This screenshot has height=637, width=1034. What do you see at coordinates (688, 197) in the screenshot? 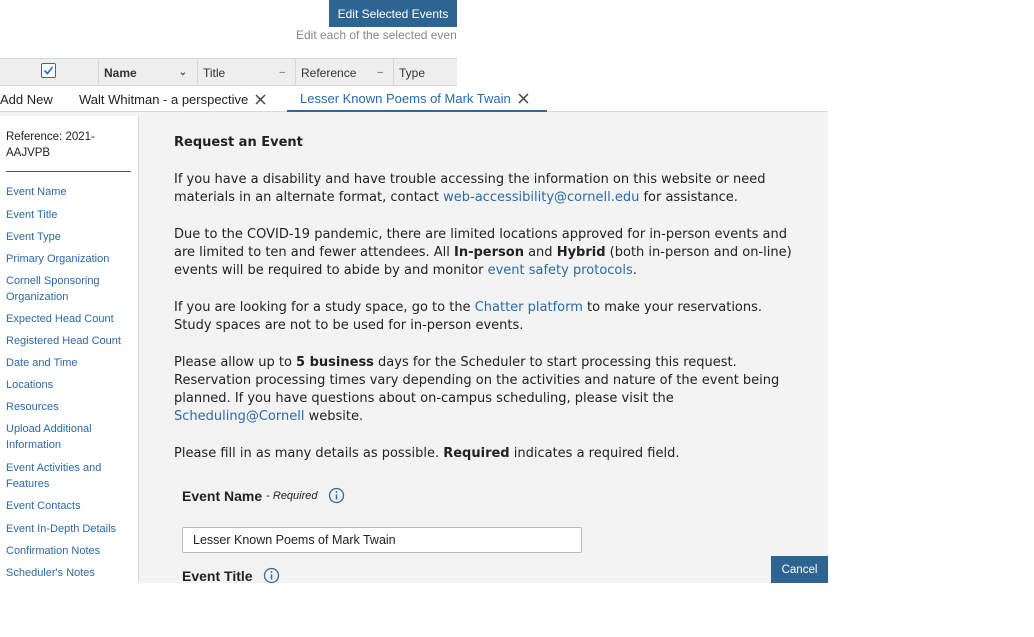
I see `text: for assistance.` at bounding box center [688, 197].